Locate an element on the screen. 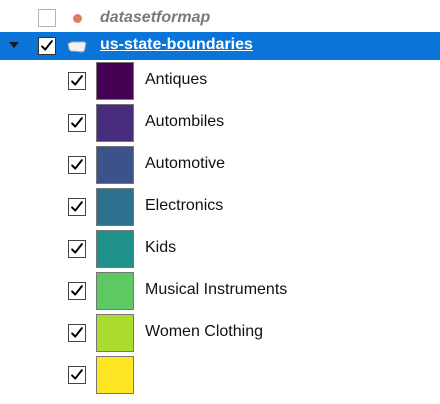  legend-label: Electronics is located at coordinates (184, 205).